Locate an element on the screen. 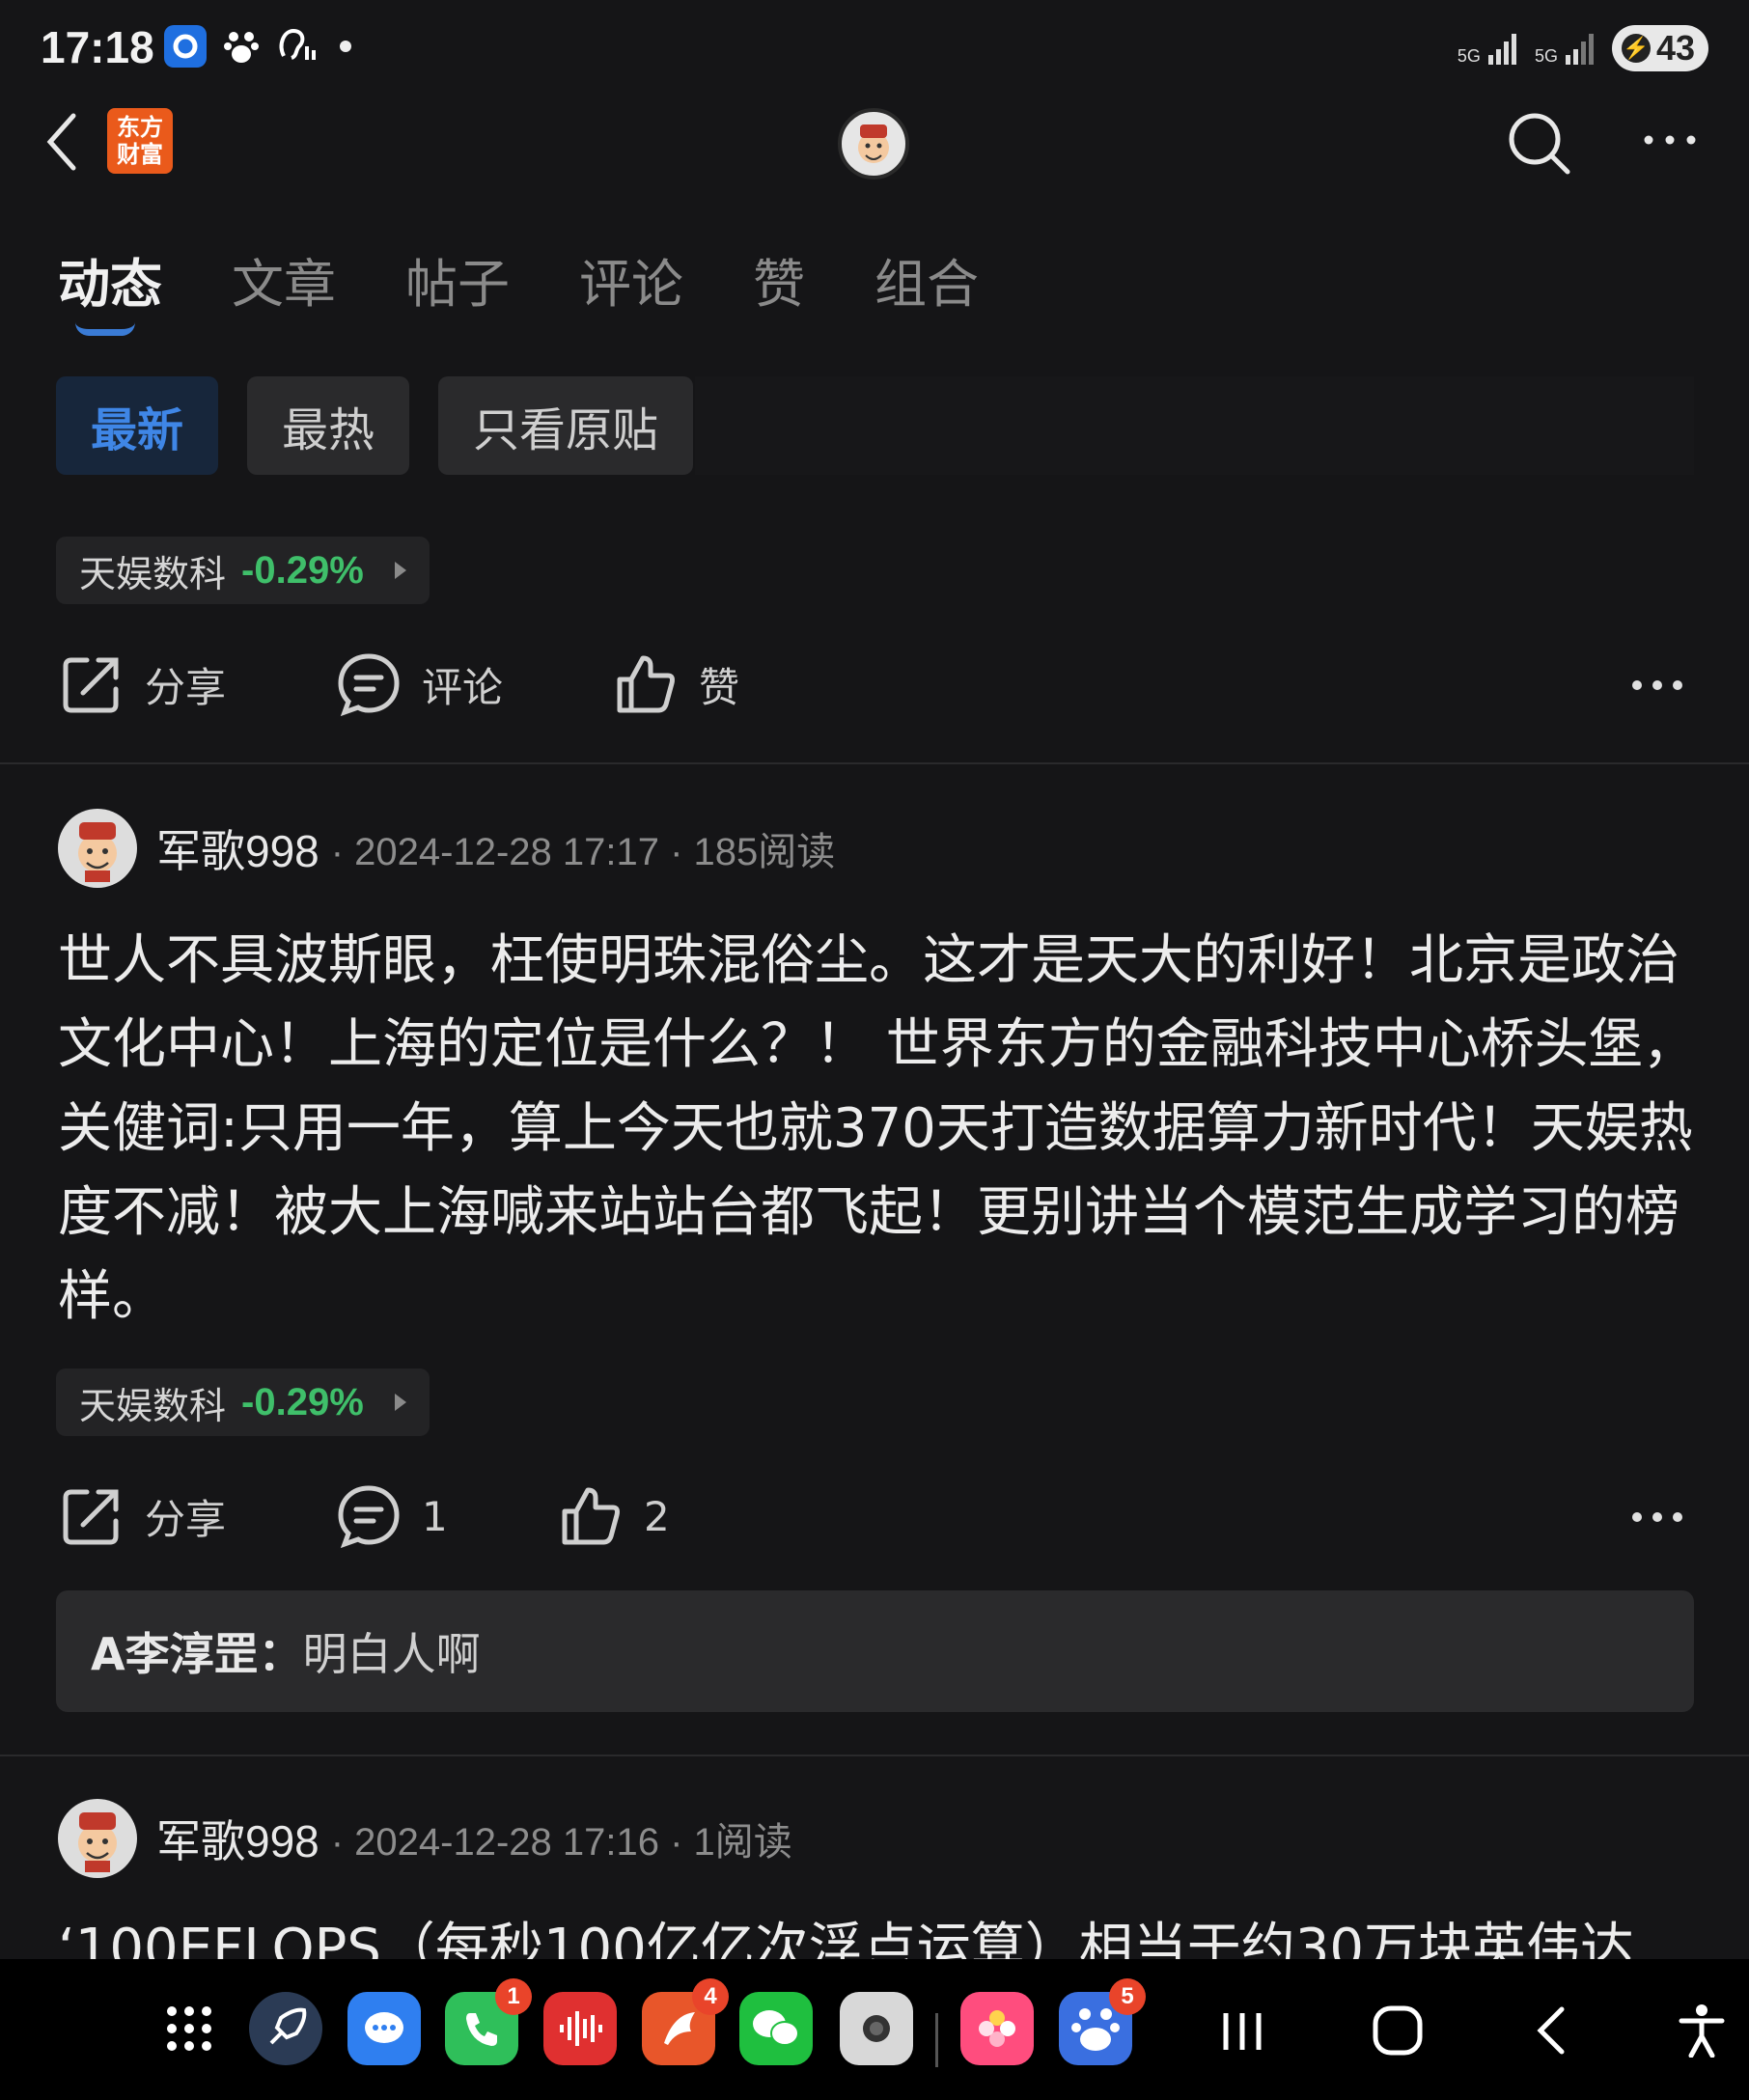  status-notification-icons is located at coordinates (258, 46).